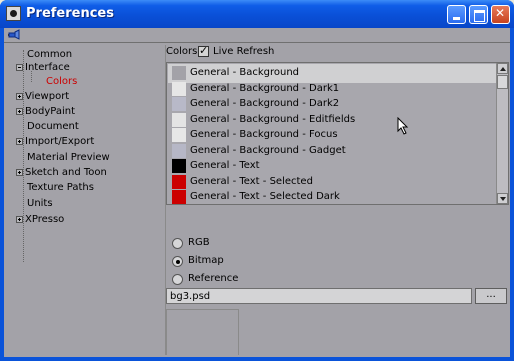 Image resolution: width=514 pixels, height=361 pixels. Describe the element at coordinates (50, 111) in the screenshot. I see `tree-item-label: BodyPaint` at that location.